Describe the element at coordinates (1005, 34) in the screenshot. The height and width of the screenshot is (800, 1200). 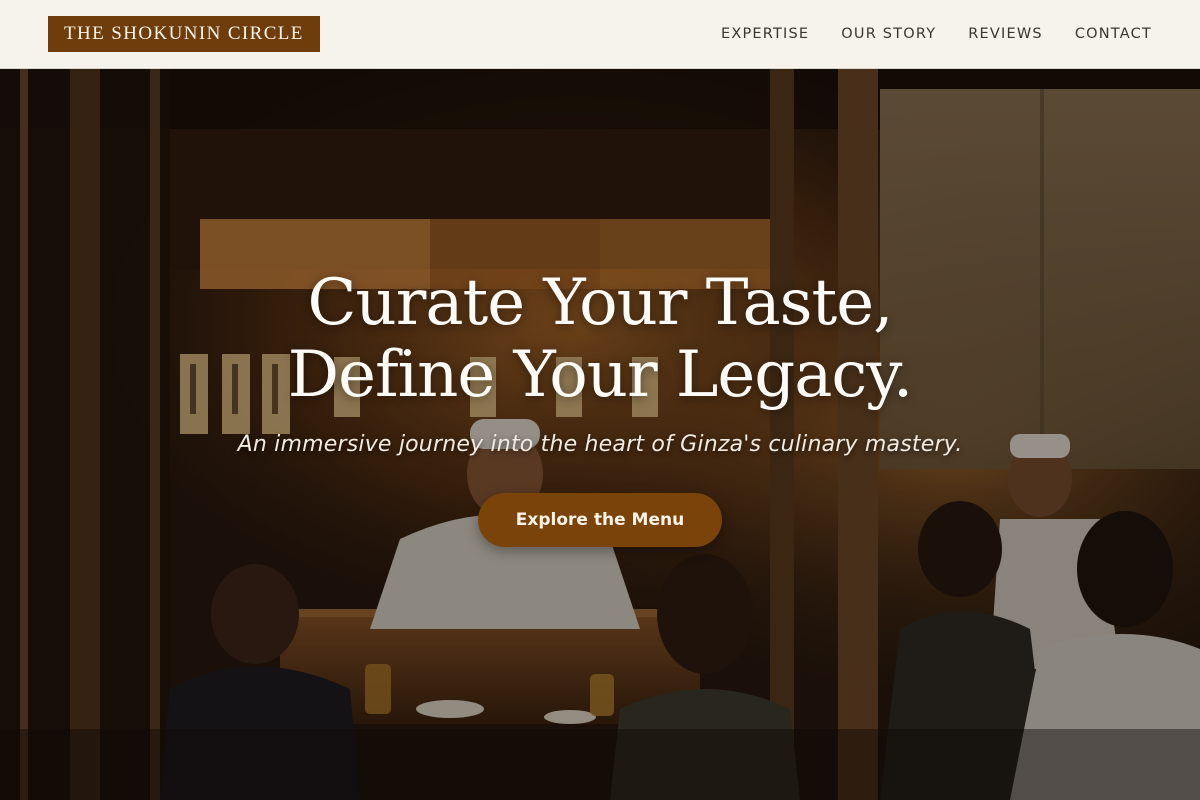
I see `nav-link-reviews: REVIEWS` at that location.